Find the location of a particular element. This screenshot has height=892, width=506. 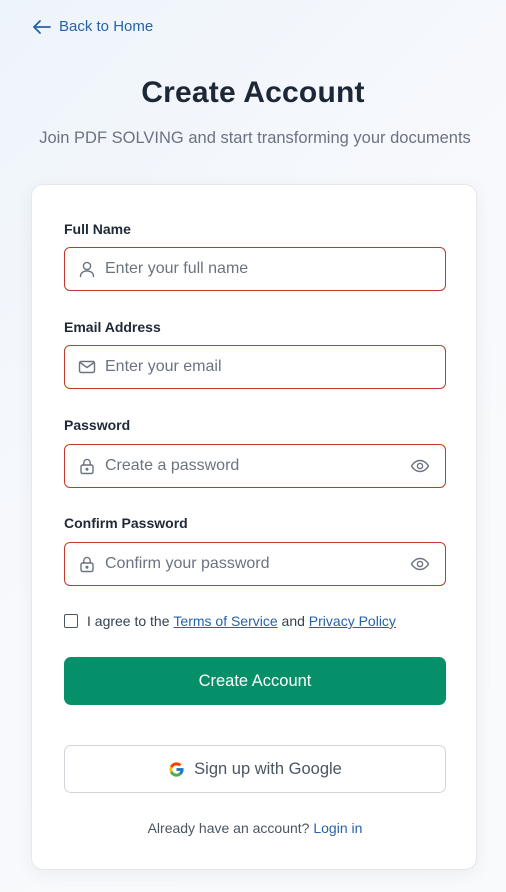

terms-checkbox is located at coordinates (71, 621).